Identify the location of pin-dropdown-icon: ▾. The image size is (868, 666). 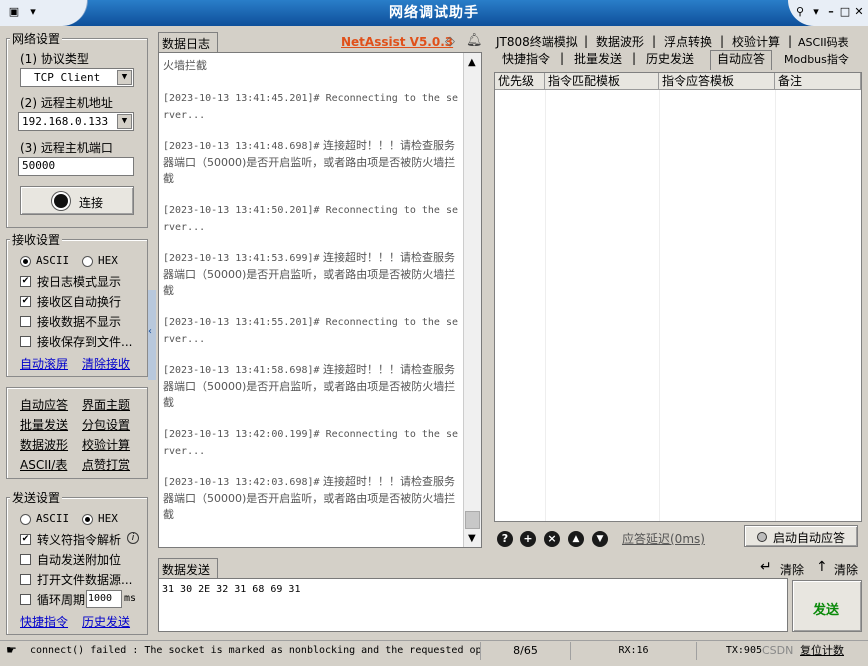
(816, 12).